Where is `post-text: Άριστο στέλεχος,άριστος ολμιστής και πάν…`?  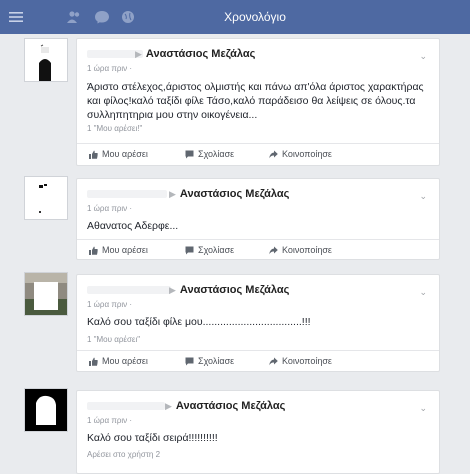 post-text: Άριστο στέλεχος,άριστος ολμιστής και πάν… is located at coordinates (255, 101).